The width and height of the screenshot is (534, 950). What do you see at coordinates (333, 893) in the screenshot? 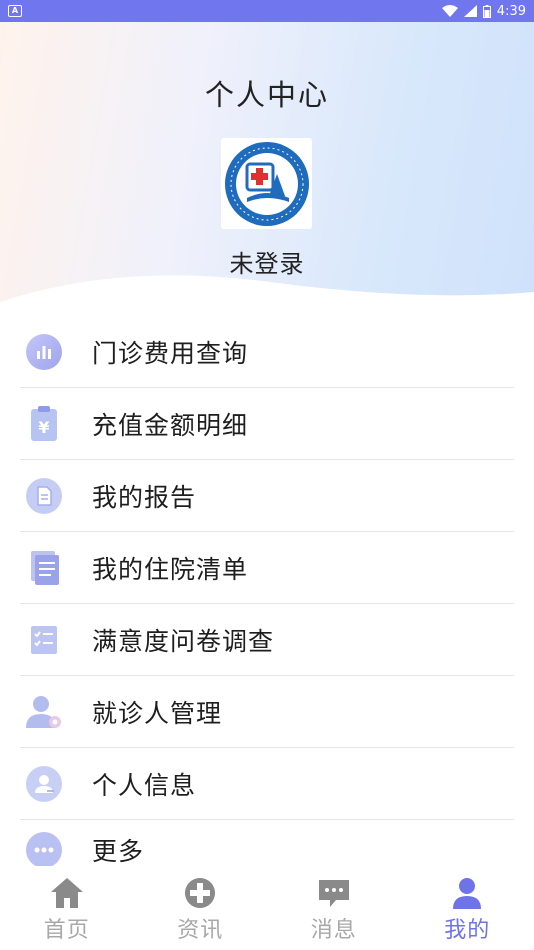
I see `message-icon` at bounding box center [333, 893].